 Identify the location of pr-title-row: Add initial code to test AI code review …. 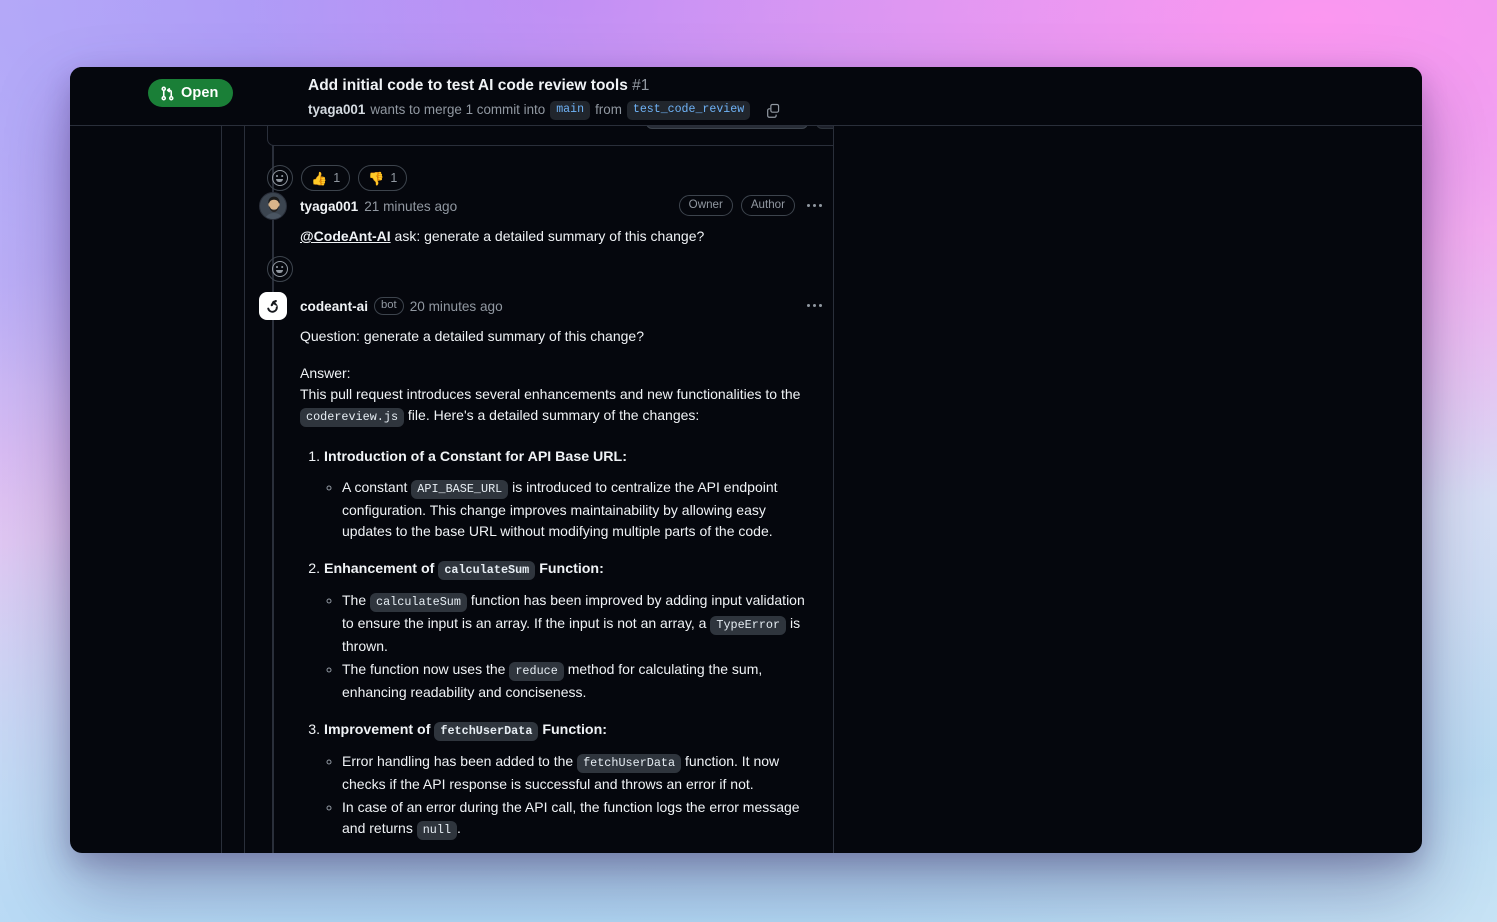
(545, 86).